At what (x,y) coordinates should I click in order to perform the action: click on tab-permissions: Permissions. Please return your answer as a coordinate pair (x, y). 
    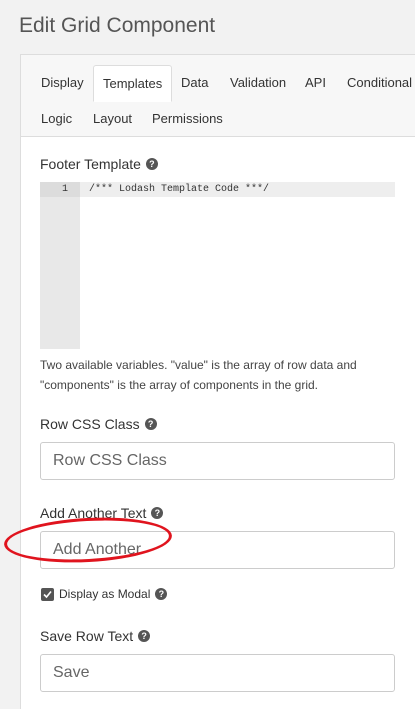
    Looking at the image, I should click on (187, 119).